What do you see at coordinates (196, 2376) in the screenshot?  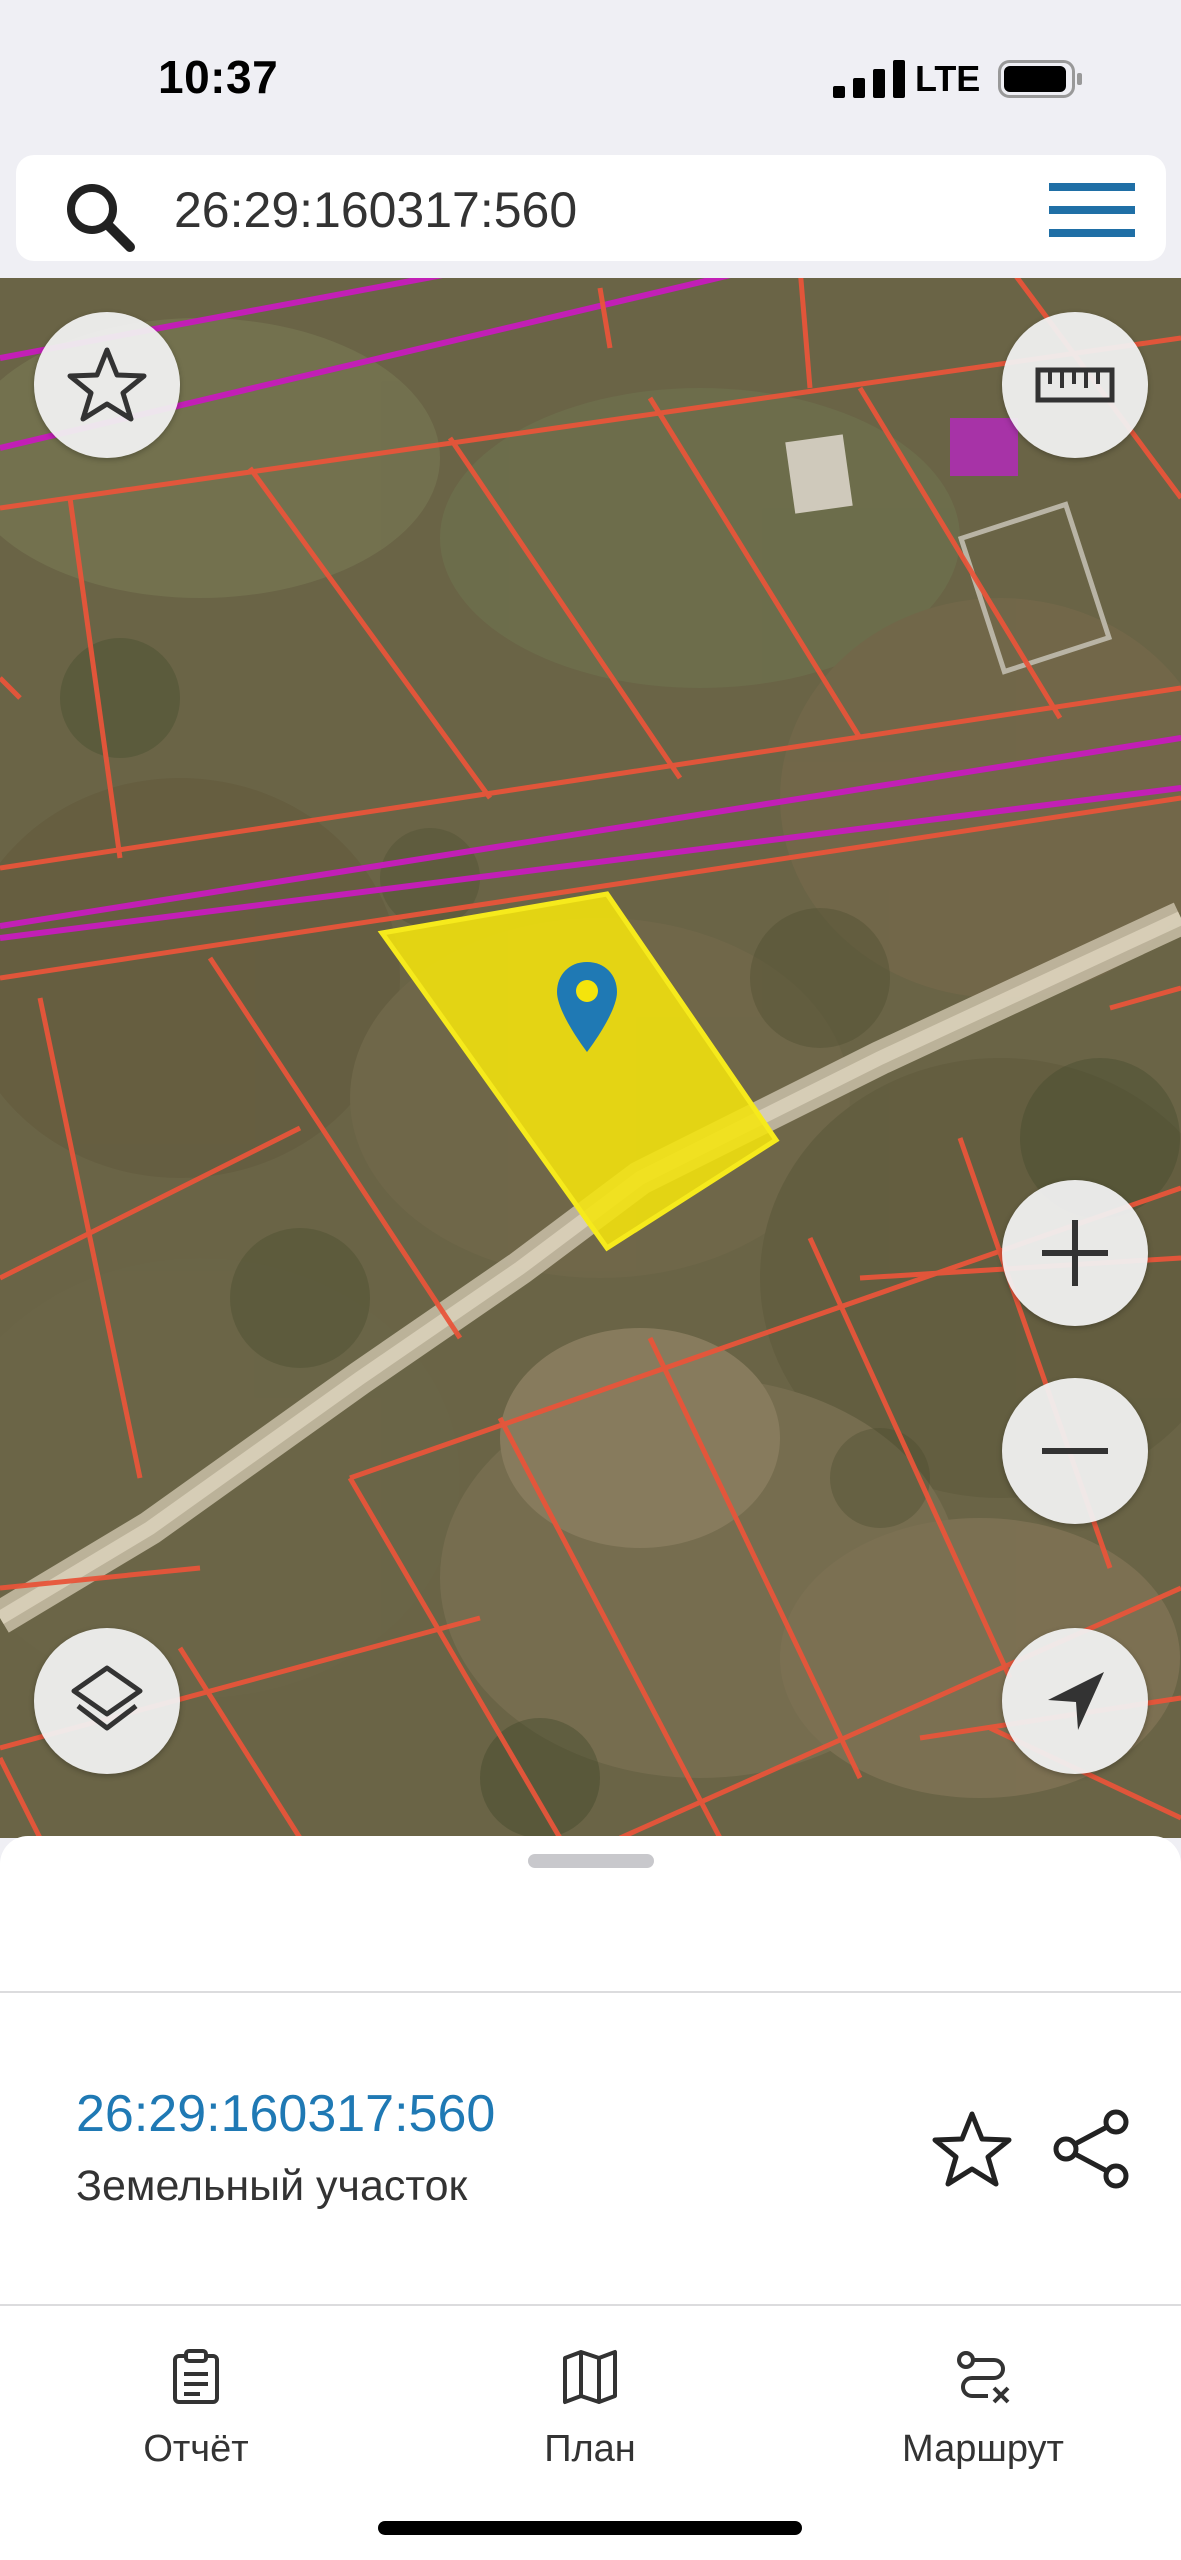 I see `clipboard-icon` at bounding box center [196, 2376].